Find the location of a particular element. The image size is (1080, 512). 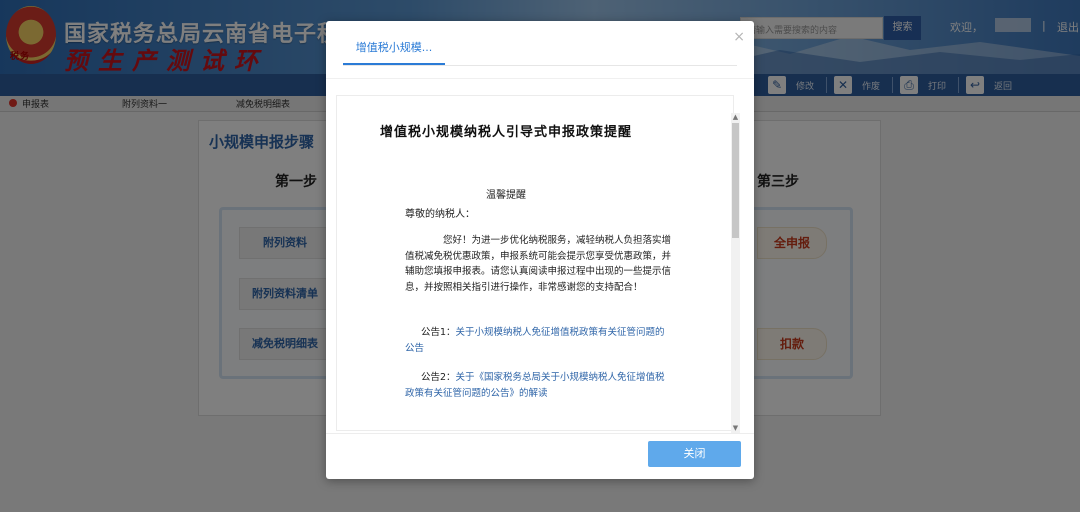

scroll-up-arrow-icon: ▲ is located at coordinates (735, 117).